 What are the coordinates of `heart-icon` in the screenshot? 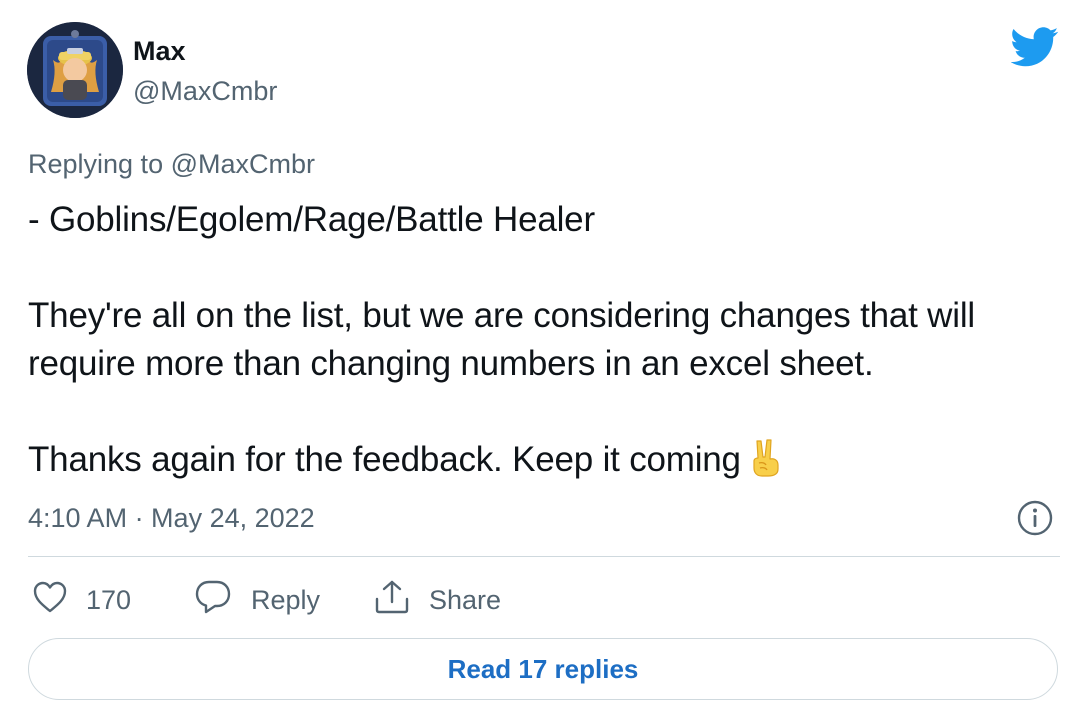 It's located at (50, 600).